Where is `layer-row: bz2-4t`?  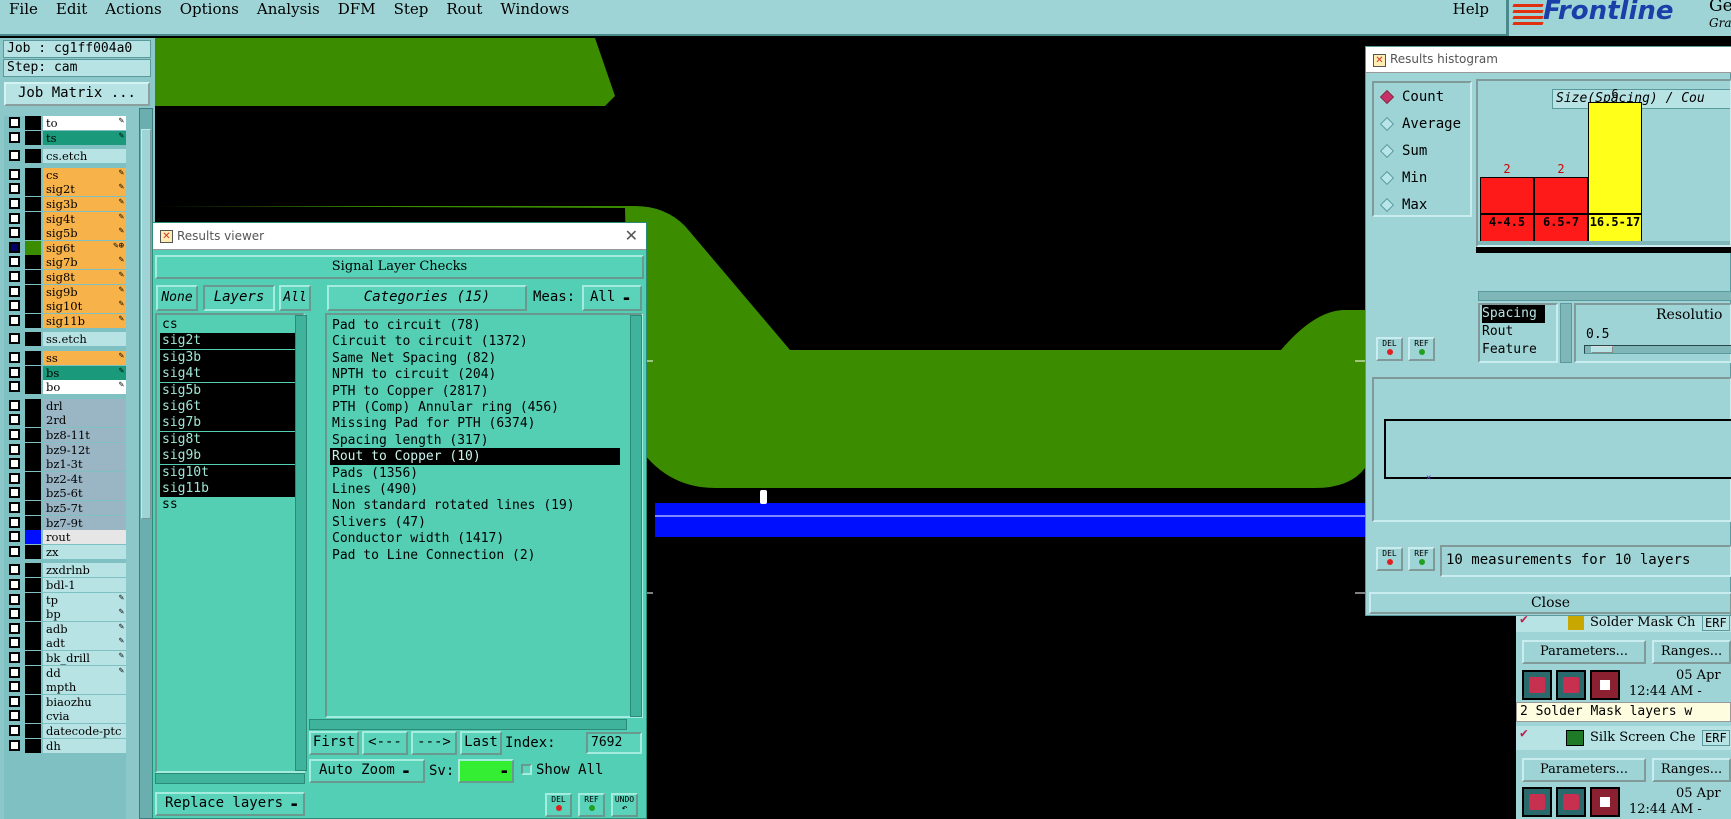 layer-row: bz2-4t is located at coordinates (66, 478).